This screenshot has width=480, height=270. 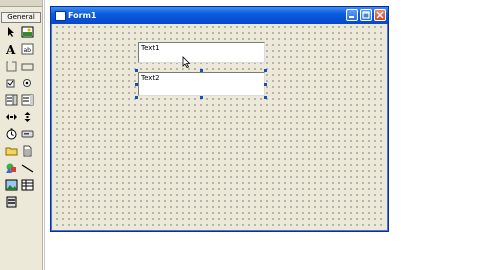 What do you see at coordinates (265, 84) in the screenshot?
I see `resize-handle-e` at bounding box center [265, 84].